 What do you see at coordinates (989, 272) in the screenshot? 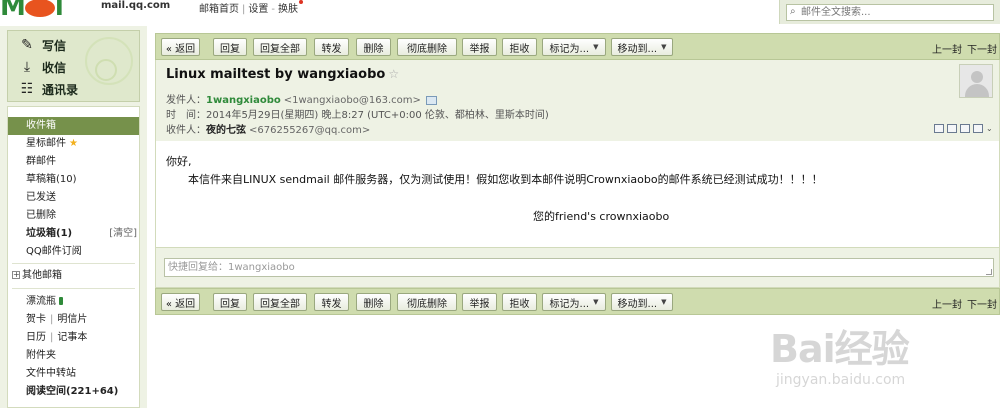
I see `resize-grip-icon` at bounding box center [989, 272].